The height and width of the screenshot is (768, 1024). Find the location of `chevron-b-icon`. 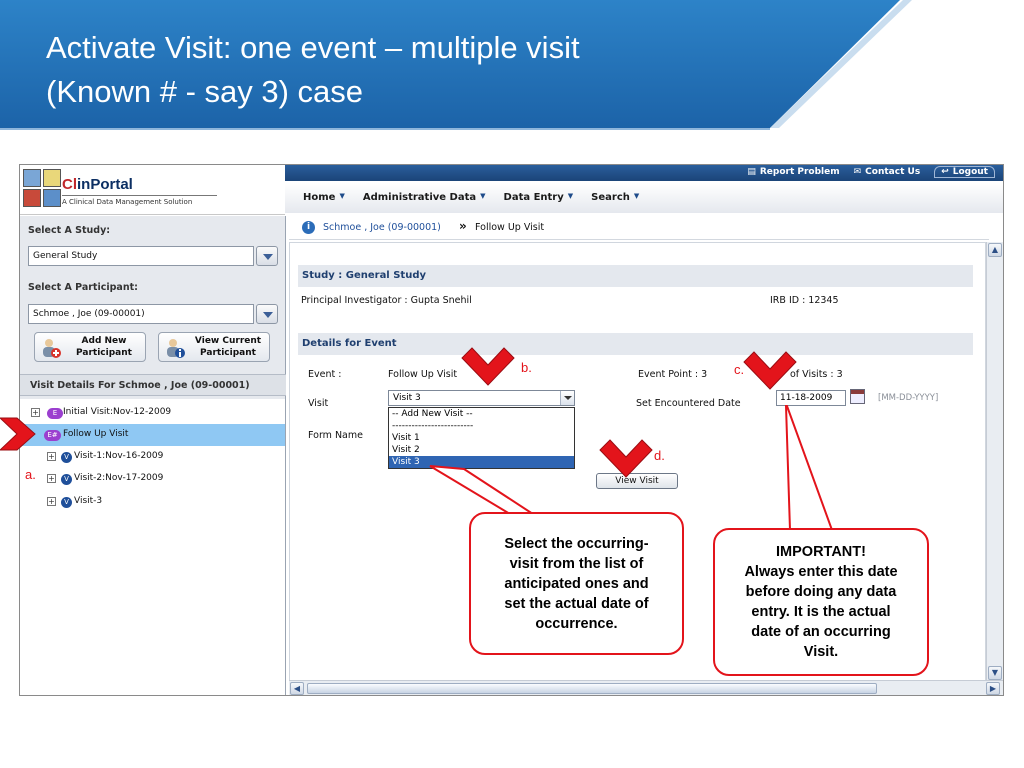

chevron-b-icon is located at coordinates (488, 366).